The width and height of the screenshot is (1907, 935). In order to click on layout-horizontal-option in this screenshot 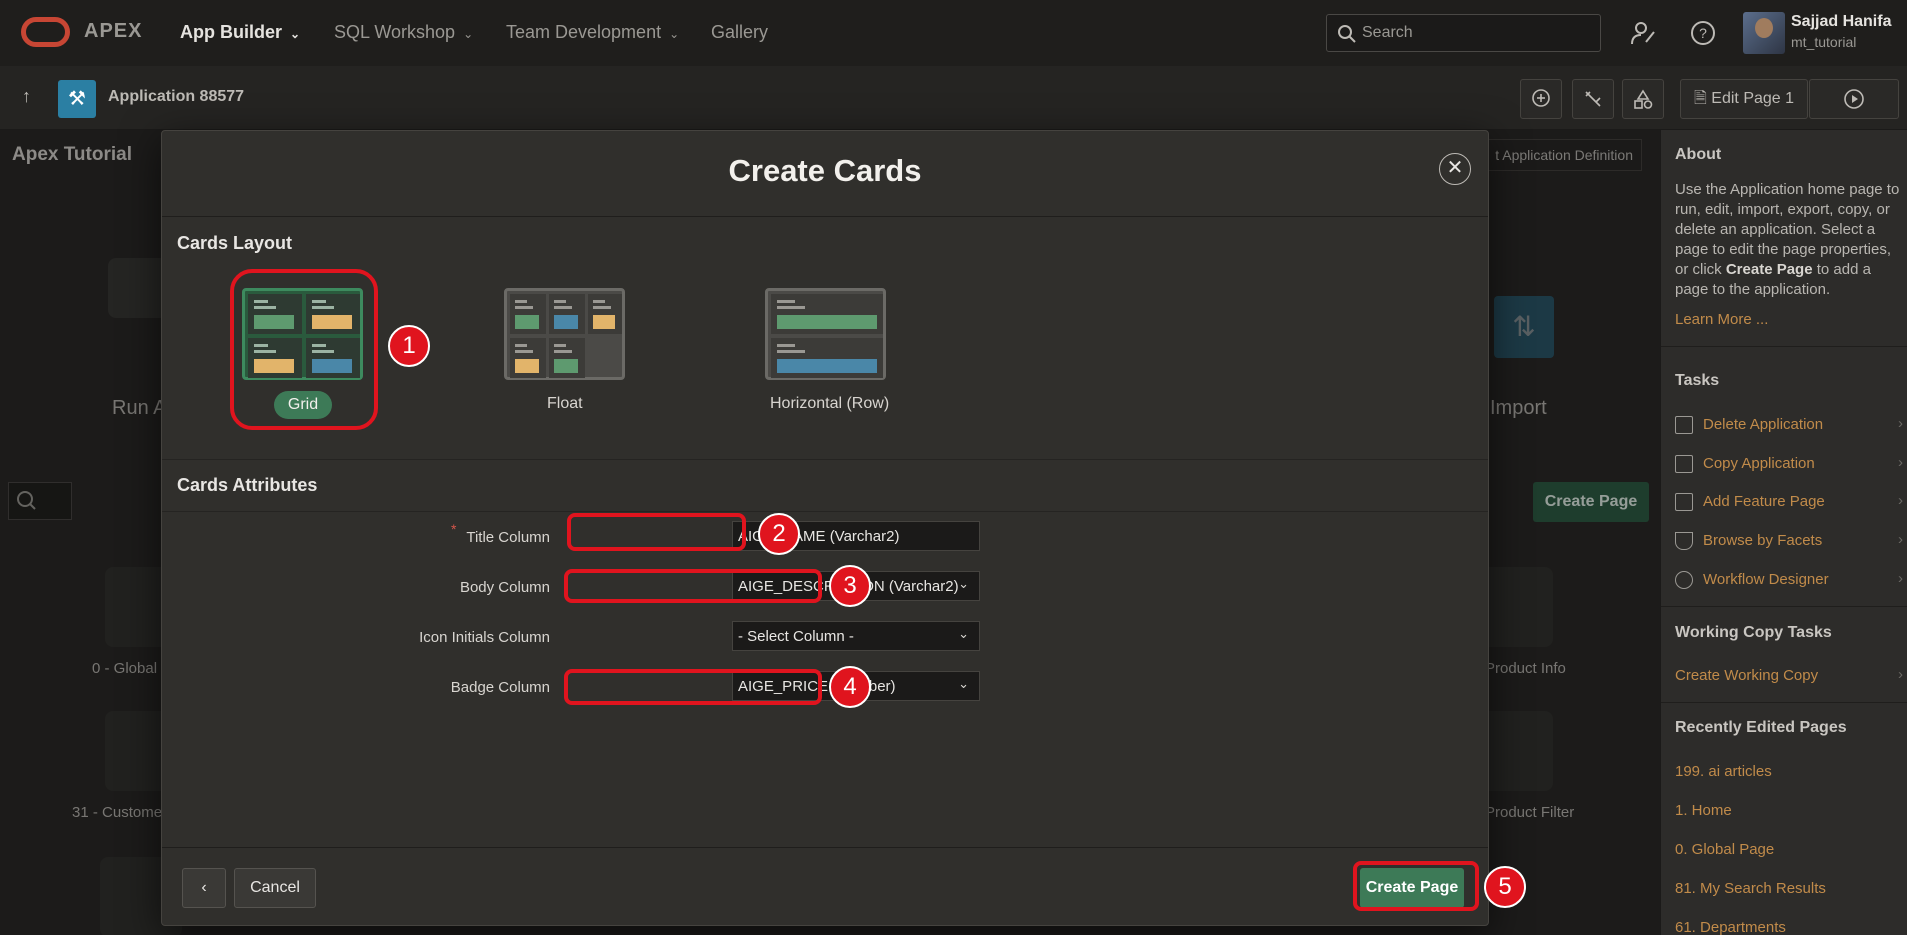, I will do `click(825, 334)`.